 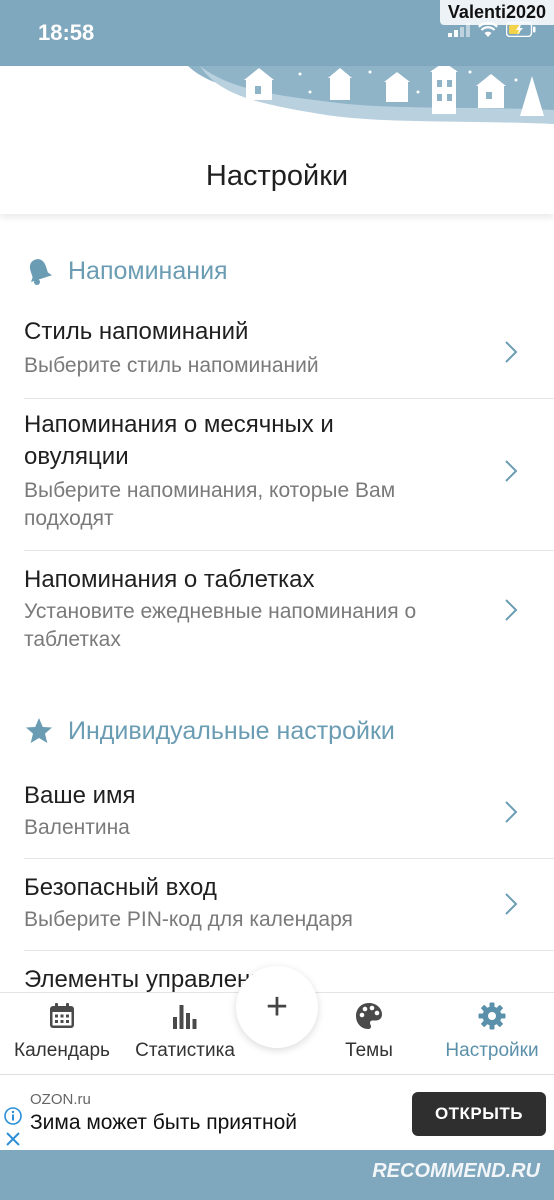 I want to click on section-header-reminders: Напоминания, so click(x=126, y=271).